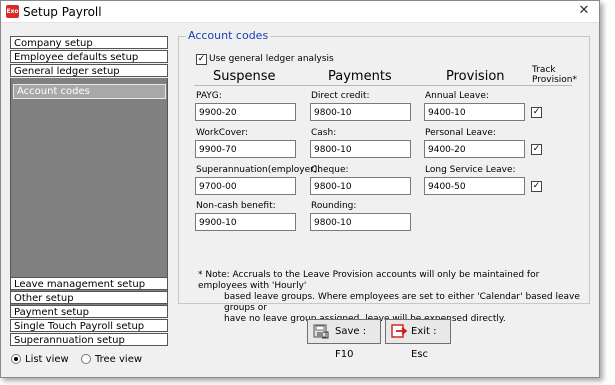 Image resolution: width=615 pixels, height=385 pixels. Describe the element at coordinates (360, 186) in the screenshot. I see `cheque-input: 9800-10` at that location.